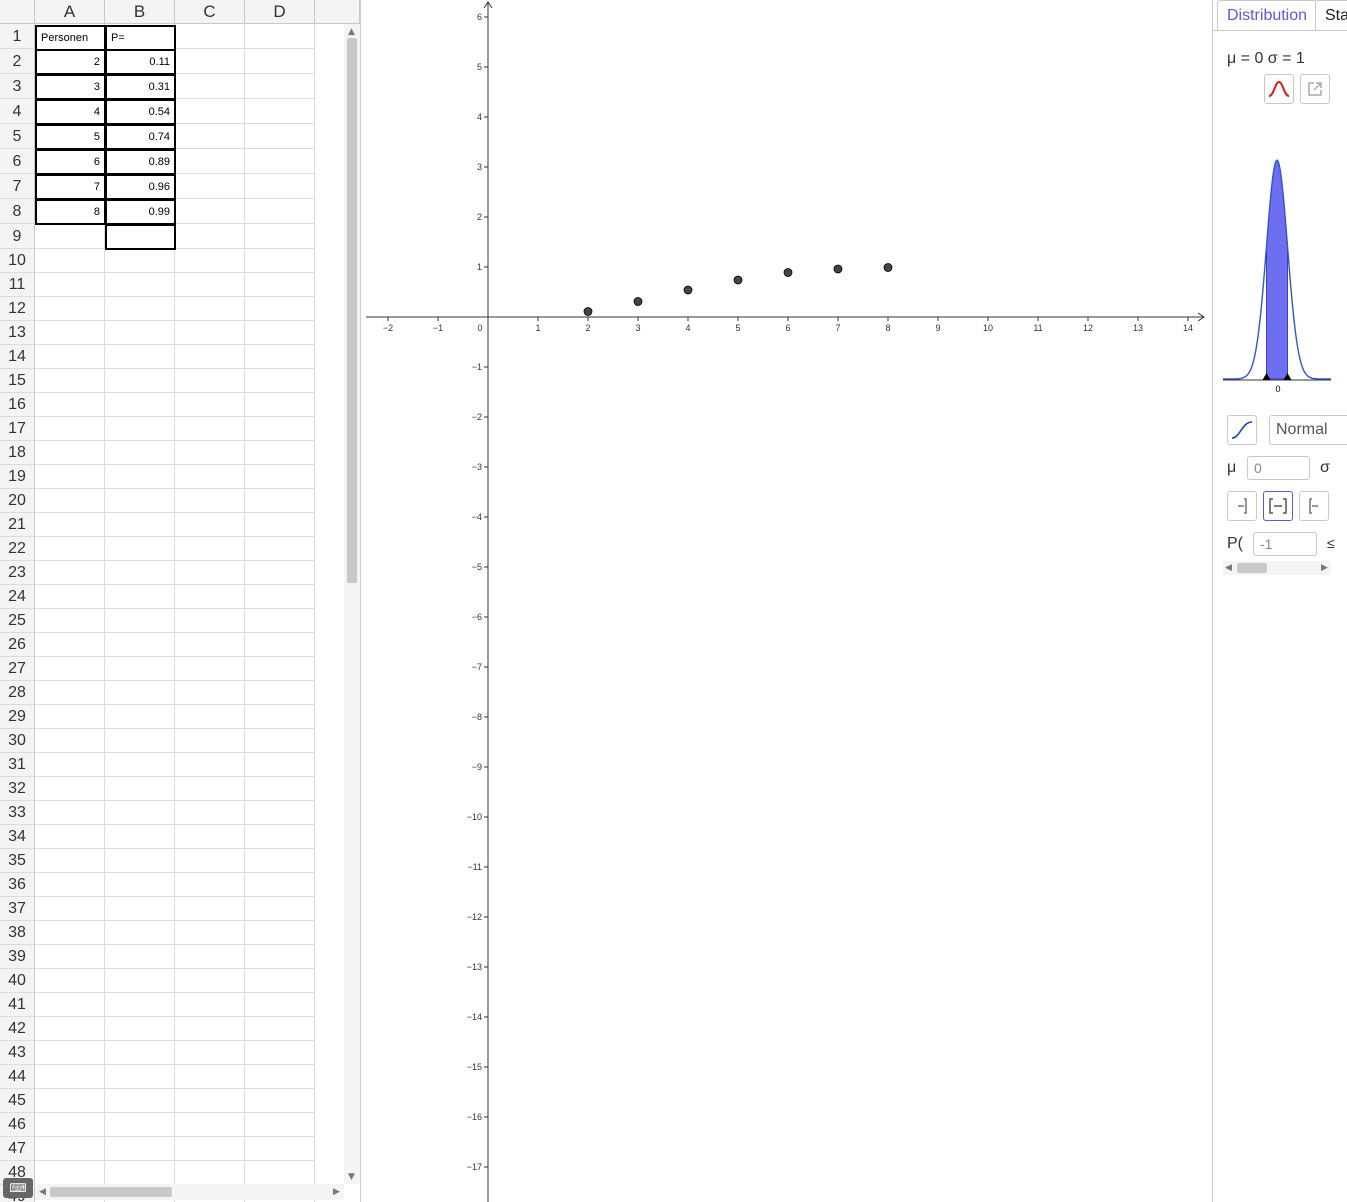 The image size is (1347, 1202). What do you see at coordinates (17, 909) in the screenshot?
I see `row-header-37: 37` at bounding box center [17, 909].